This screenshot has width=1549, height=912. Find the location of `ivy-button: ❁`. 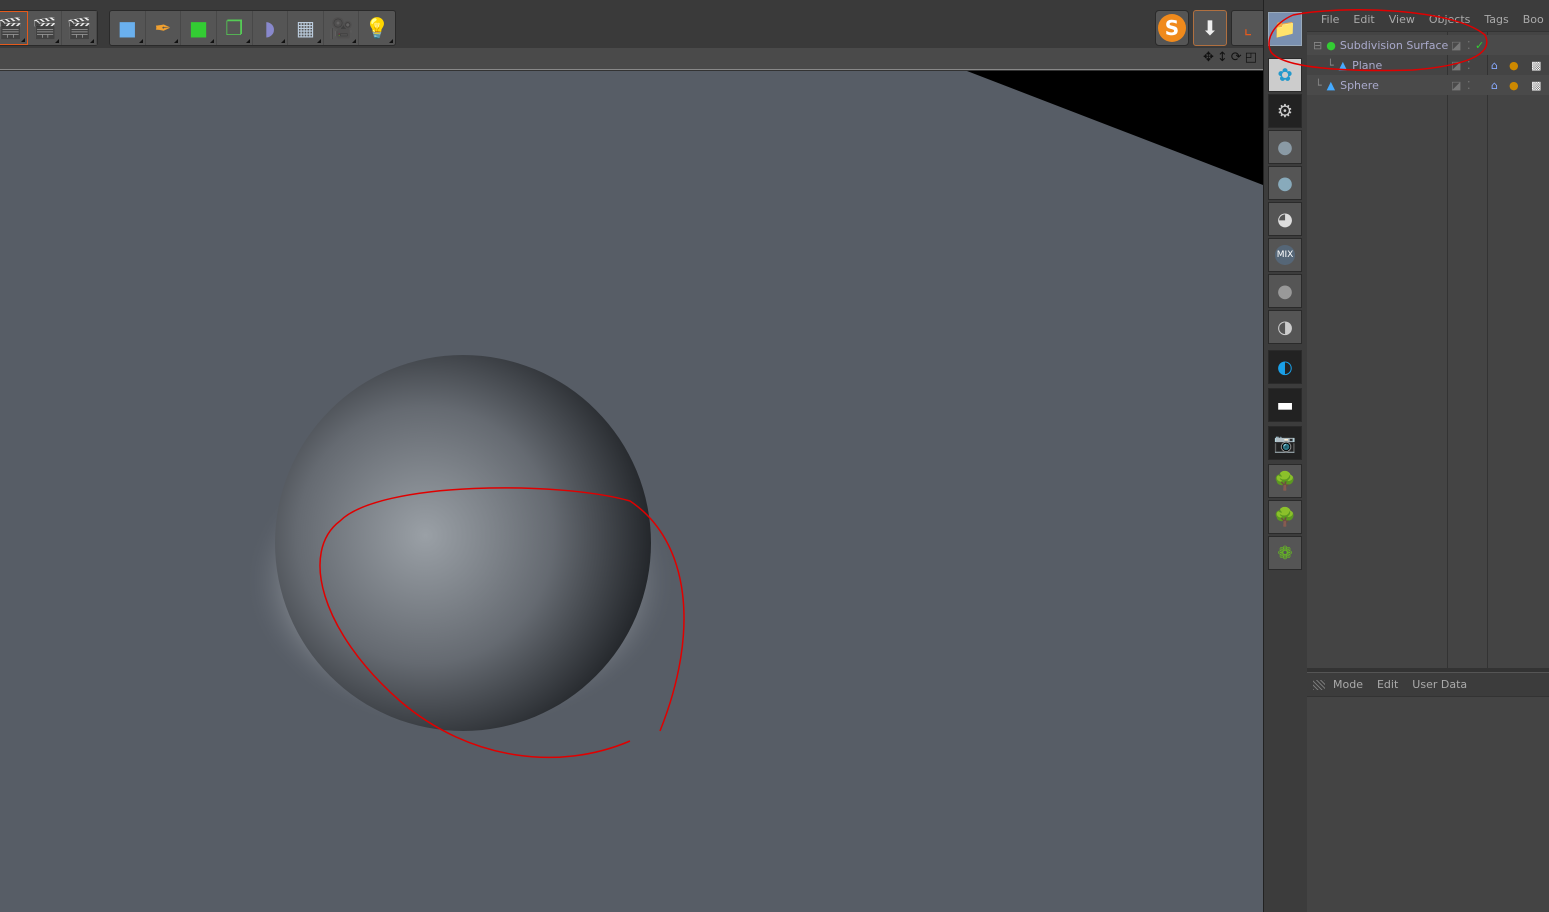

ivy-button: ❁ is located at coordinates (1285, 553).